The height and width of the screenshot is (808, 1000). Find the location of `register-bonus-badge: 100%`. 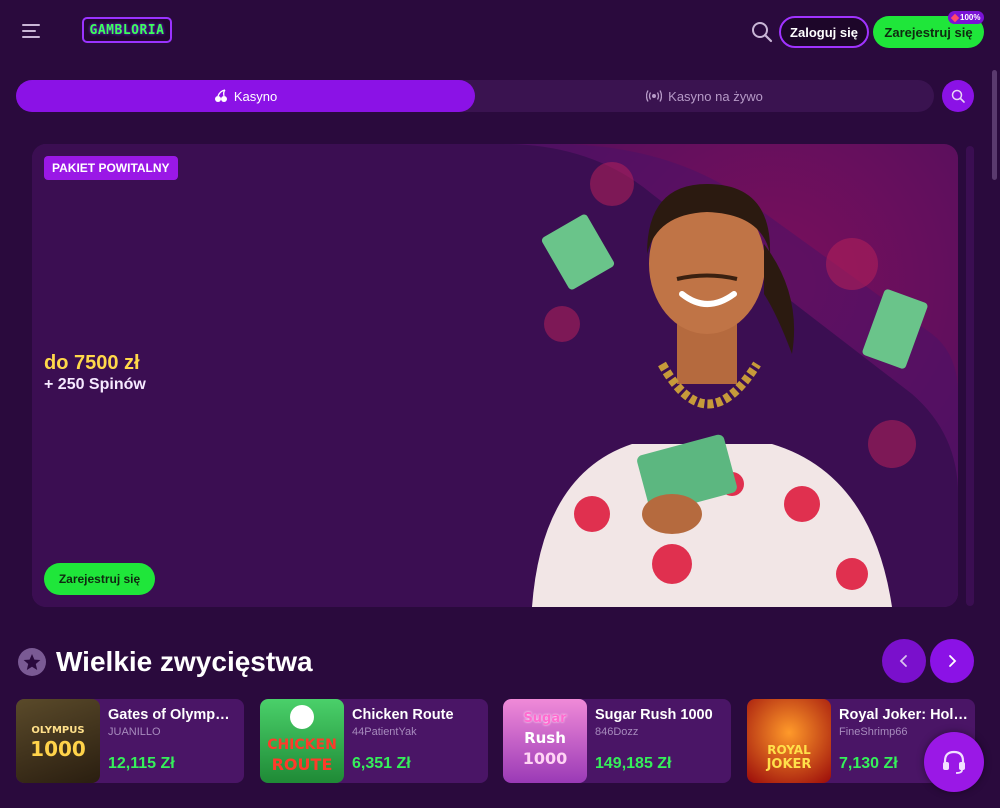

register-bonus-badge: 100% is located at coordinates (966, 17).